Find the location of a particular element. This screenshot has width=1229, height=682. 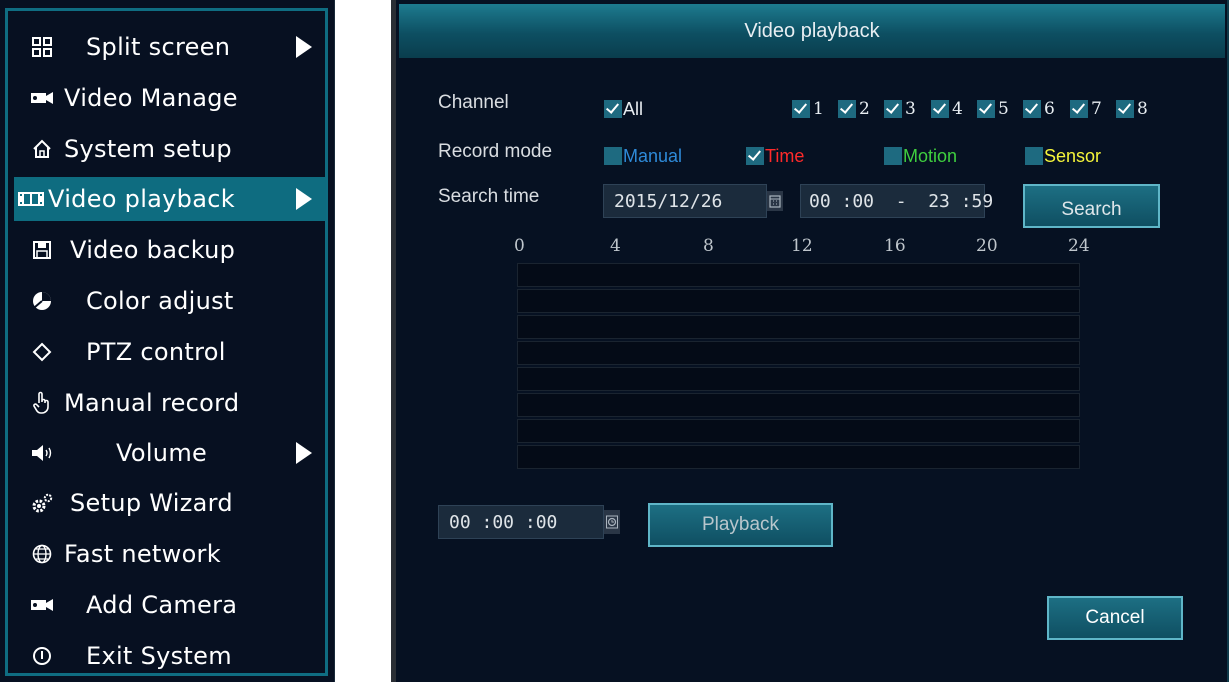

channel-8-label: 8 is located at coordinates (1142, 109).